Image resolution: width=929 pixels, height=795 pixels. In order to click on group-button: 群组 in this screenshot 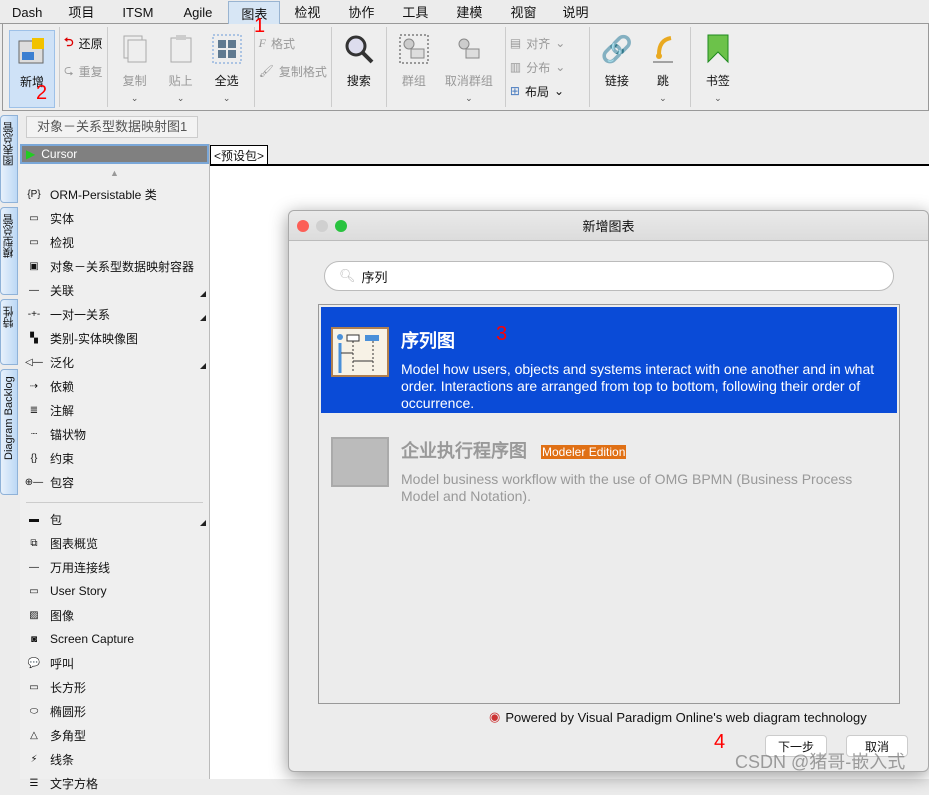, I will do `click(414, 69)`.